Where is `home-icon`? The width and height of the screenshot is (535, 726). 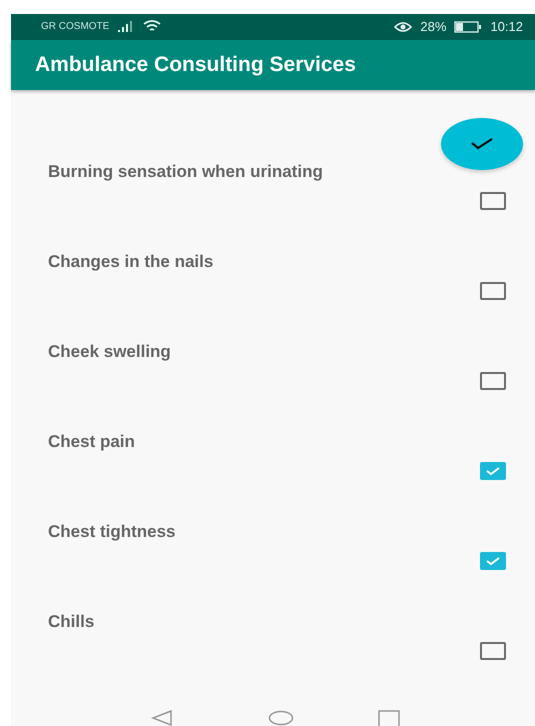 home-icon is located at coordinates (281, 718).